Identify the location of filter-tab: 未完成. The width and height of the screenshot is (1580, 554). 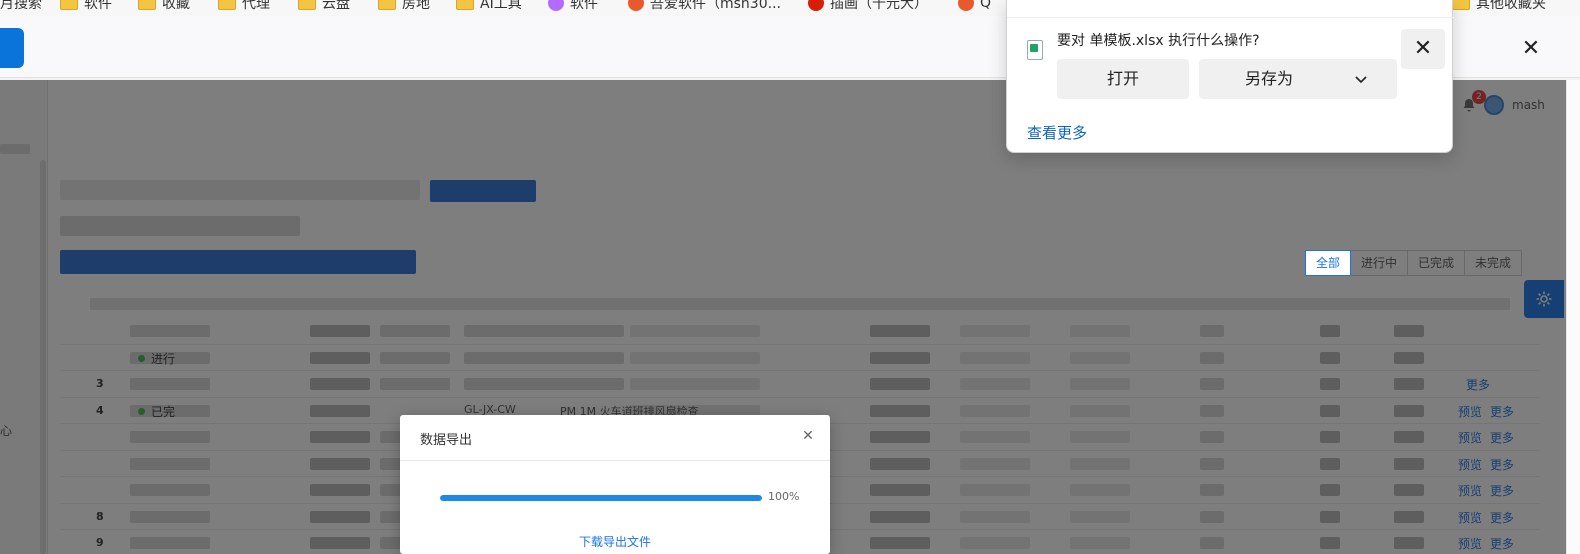
(1493, 263).